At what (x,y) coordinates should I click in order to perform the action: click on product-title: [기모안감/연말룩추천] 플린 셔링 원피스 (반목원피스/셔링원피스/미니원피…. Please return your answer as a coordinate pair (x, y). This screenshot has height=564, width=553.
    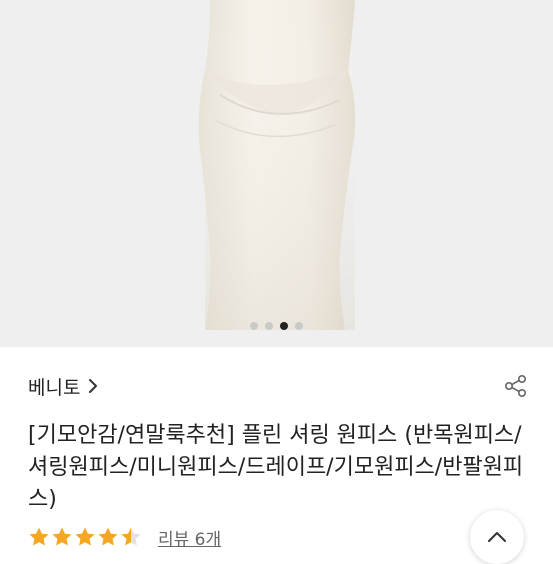
    Looking at the image, I should click on (276, 467).